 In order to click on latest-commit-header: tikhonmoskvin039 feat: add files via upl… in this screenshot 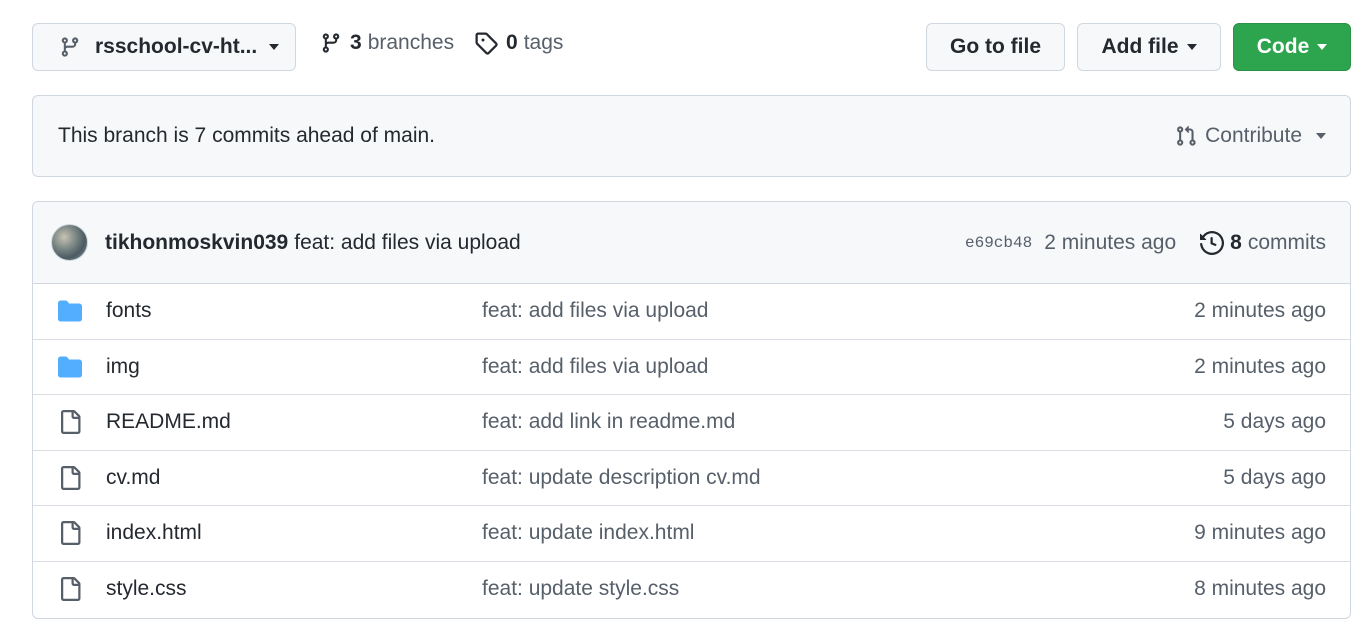, I will do `click(691, 243)`.